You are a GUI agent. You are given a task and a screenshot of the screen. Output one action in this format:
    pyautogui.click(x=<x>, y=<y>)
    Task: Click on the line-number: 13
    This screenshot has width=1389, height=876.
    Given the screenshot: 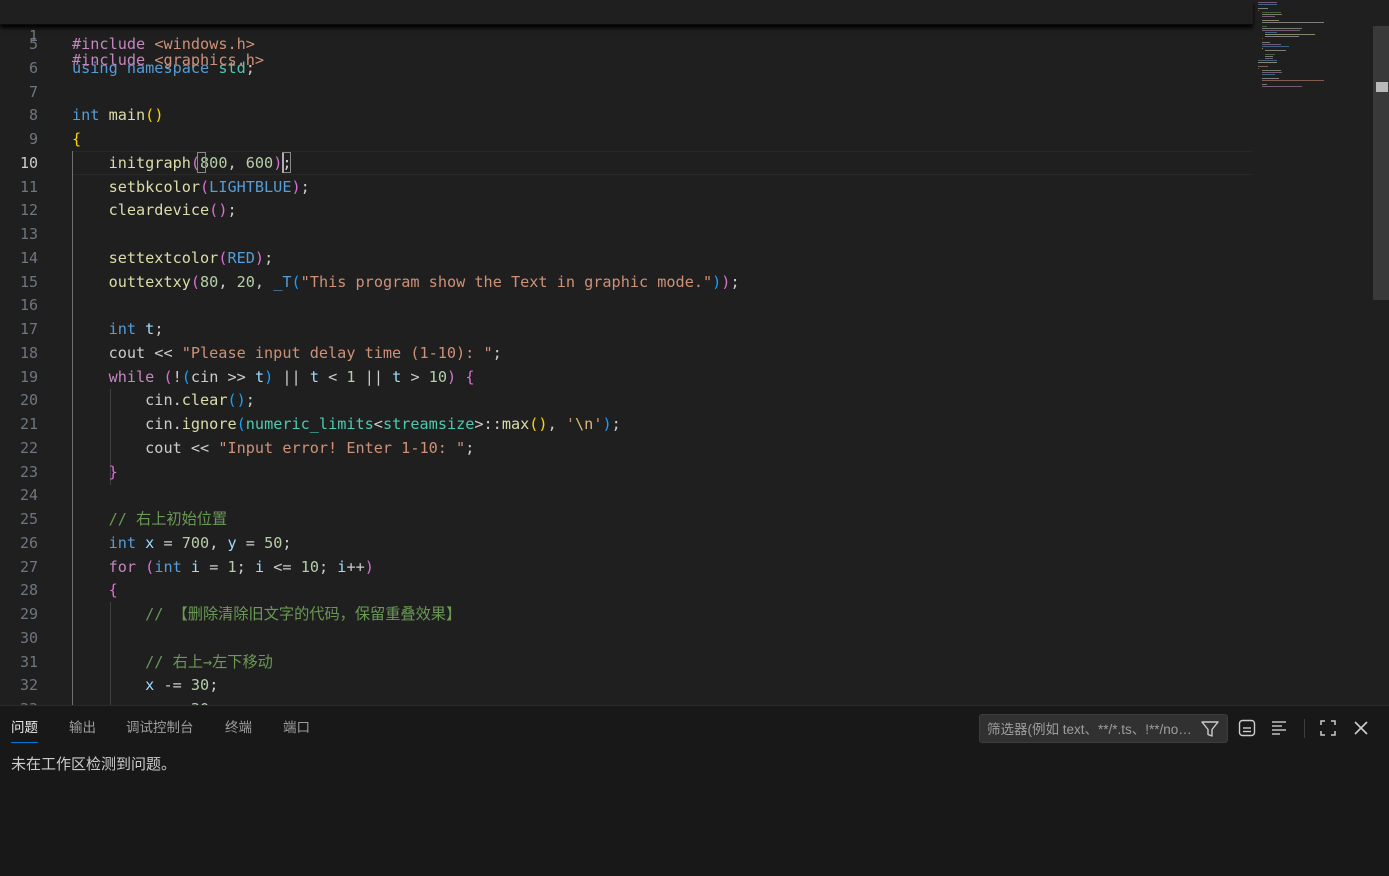 What is the action you would take?
    pyautogui.click(x=28, y=234)
    